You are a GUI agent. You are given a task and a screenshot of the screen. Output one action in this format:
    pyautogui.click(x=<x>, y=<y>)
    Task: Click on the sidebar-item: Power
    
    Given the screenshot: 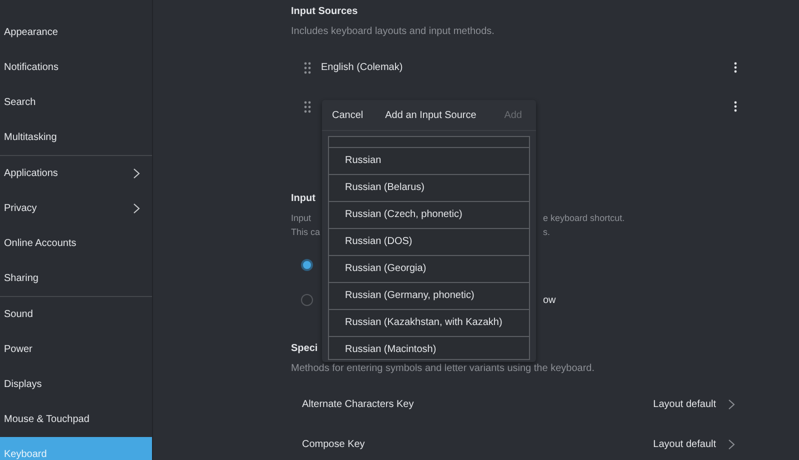 What is the action you would take?
    pyautogui.click(x=76, y=349)
    